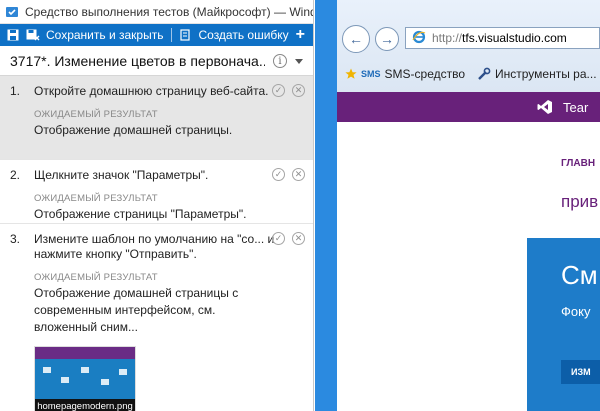  Describe the element at coordinates (580, 372) in the screenshot. I see `hero-change-button: ИЗМ` at that location.